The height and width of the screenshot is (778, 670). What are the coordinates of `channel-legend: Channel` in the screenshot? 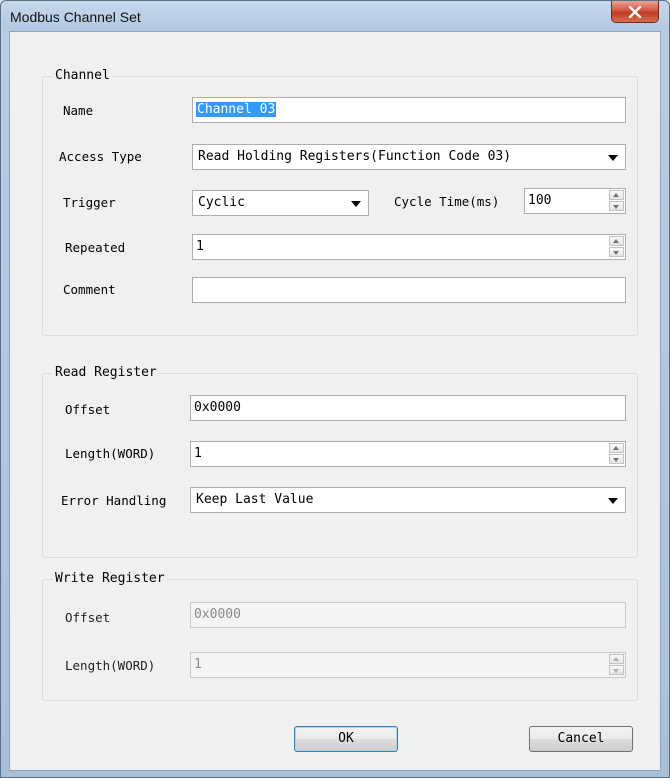 It's located at (82, 75).